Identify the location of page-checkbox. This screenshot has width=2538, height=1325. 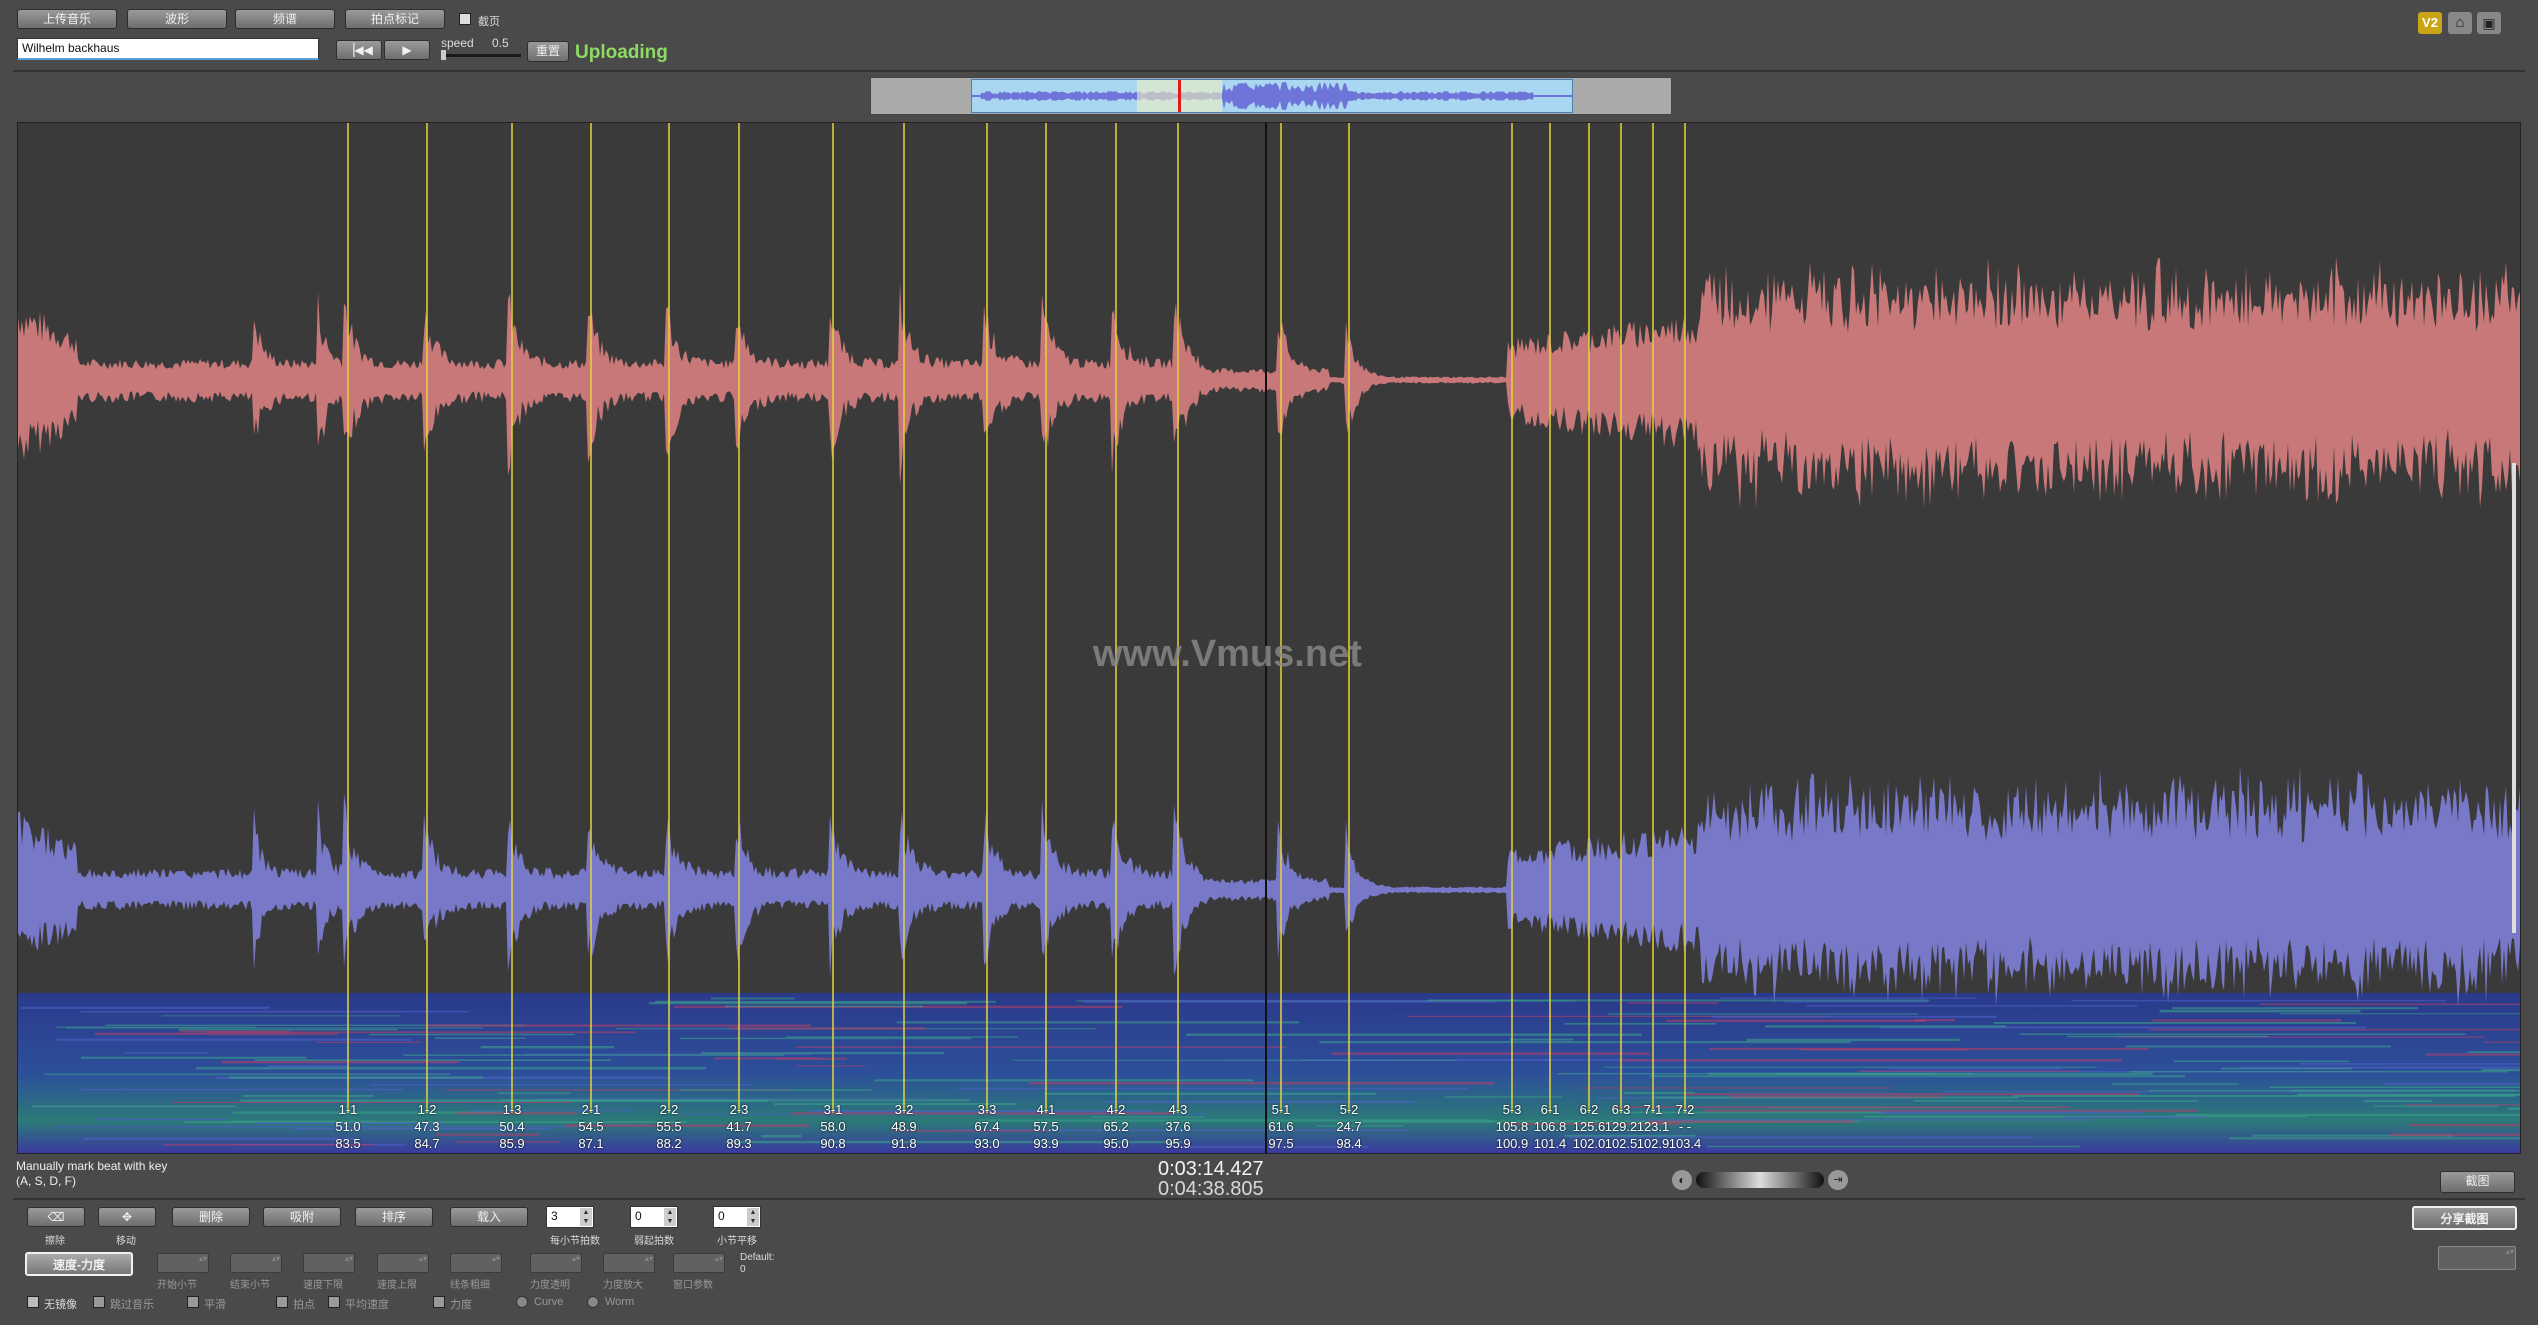
(465, 19).